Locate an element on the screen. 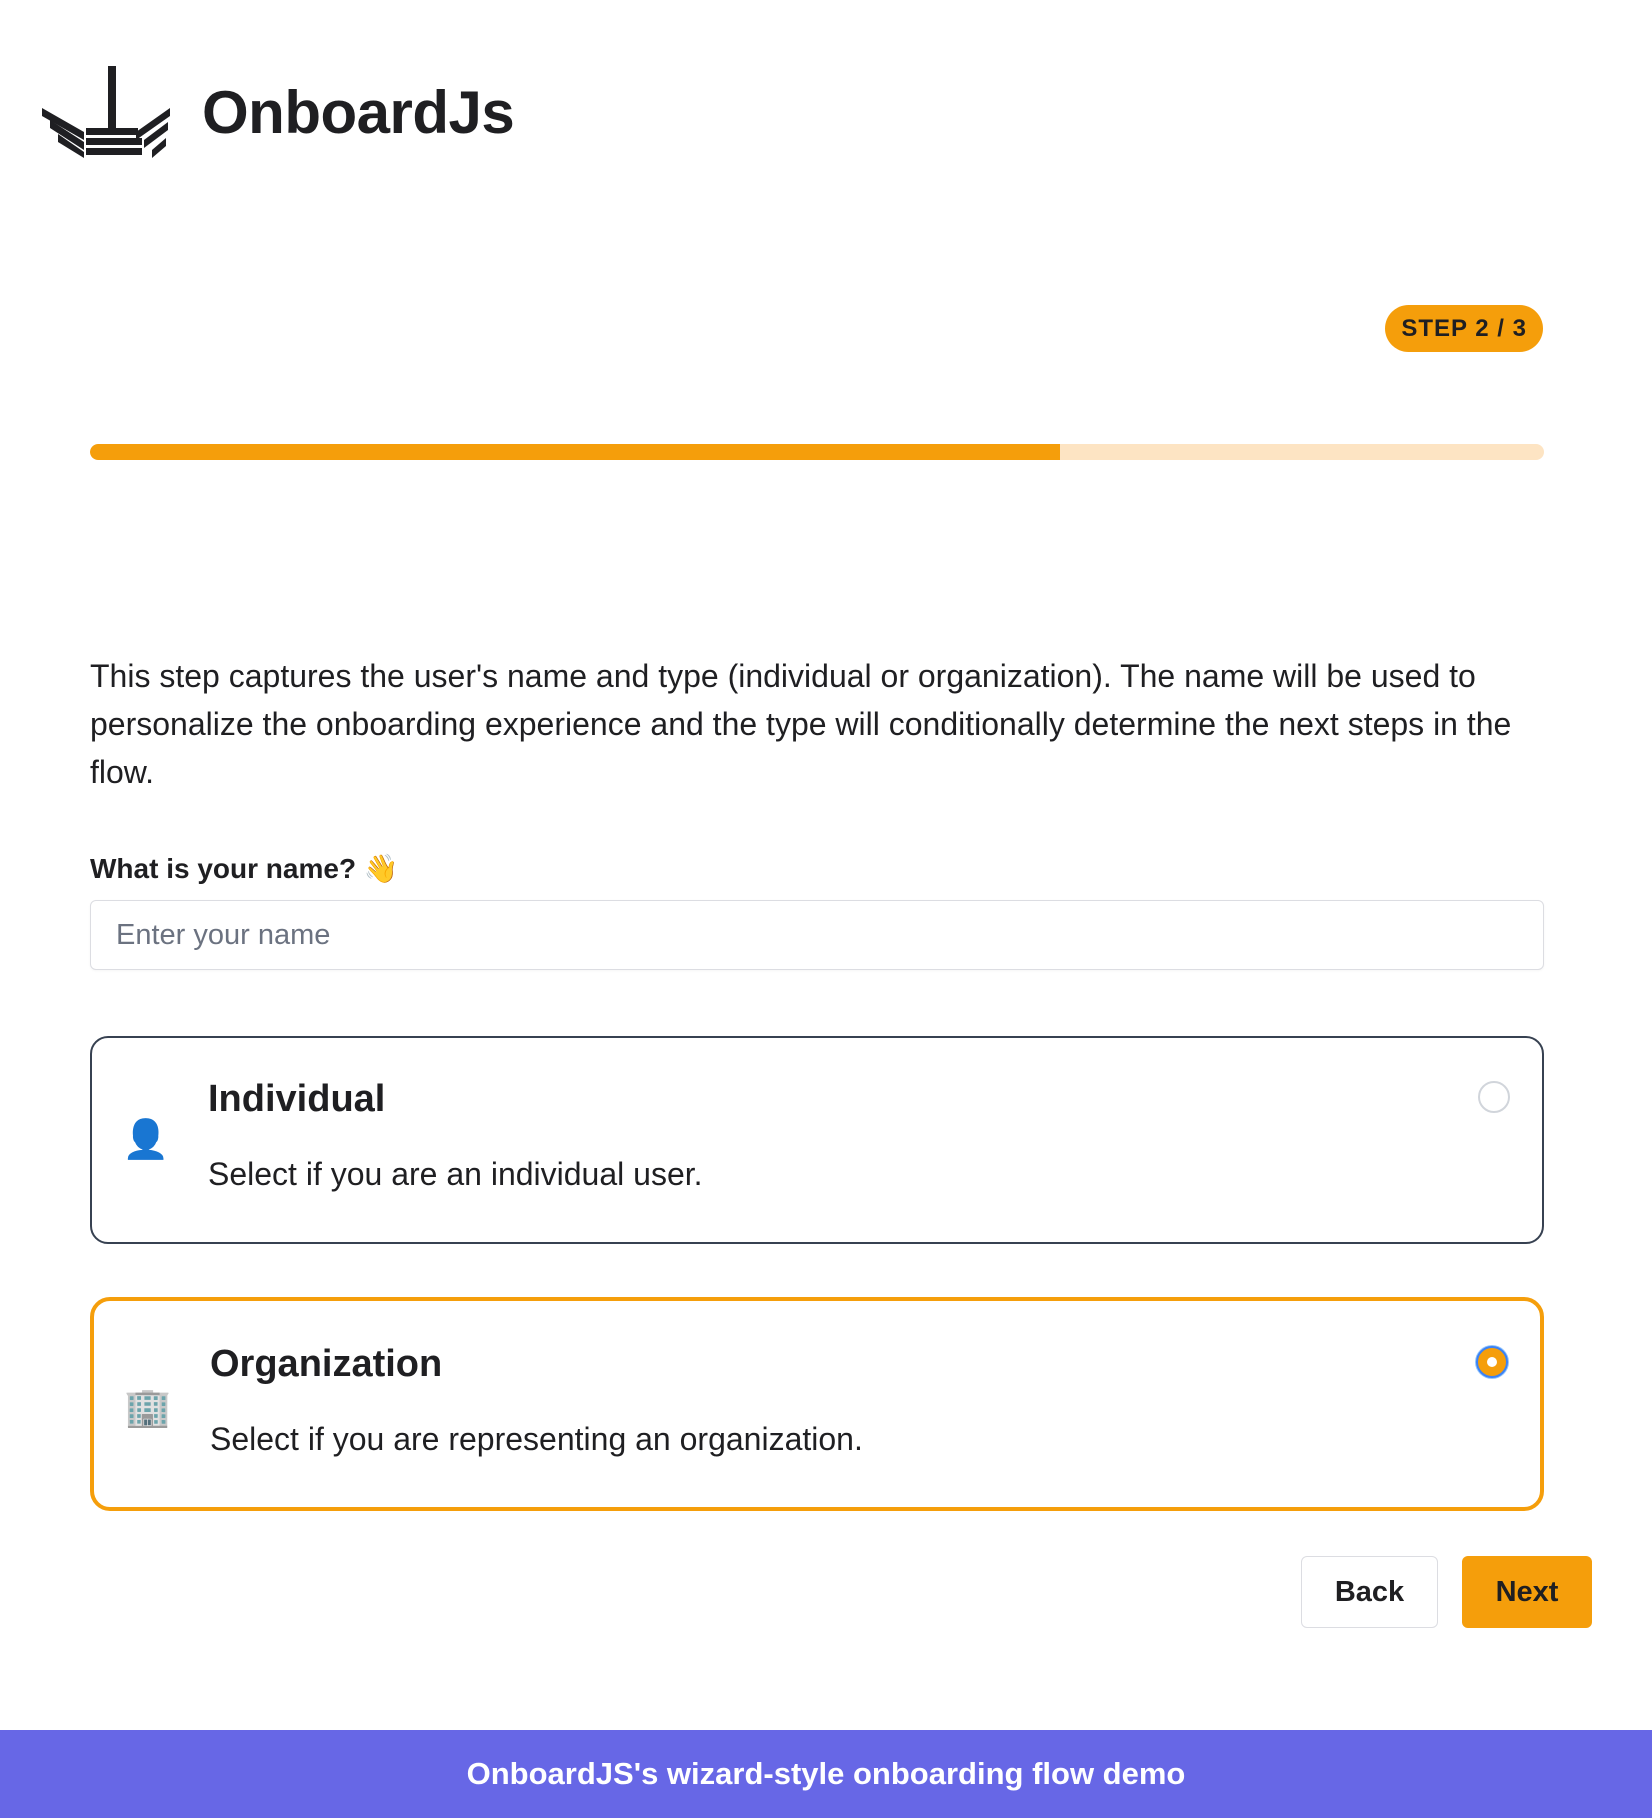 This screenshot has width=1652, height=1818. name-field-label: What is your name? 👋 is located at coordinates (244, 868).